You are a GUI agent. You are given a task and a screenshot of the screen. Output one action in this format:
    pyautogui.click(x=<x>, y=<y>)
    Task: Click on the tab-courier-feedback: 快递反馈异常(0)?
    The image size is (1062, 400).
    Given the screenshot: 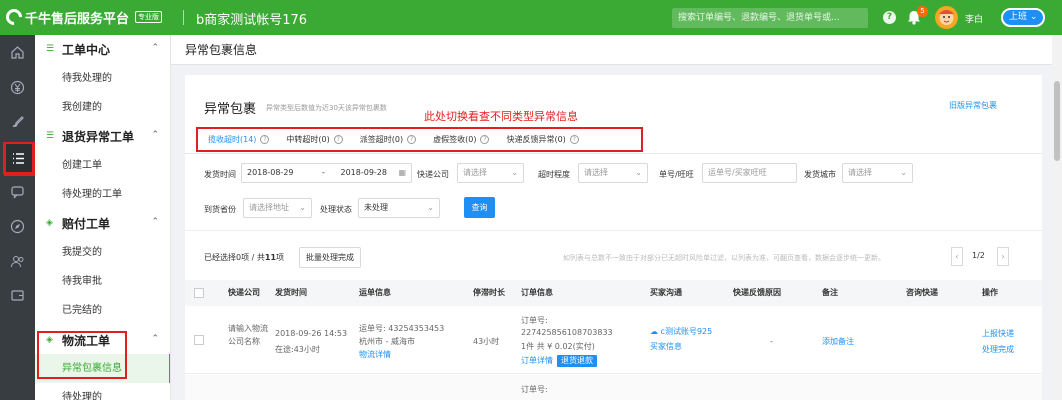 What is the action you would take?
    pyautogui.click(x=542, y=139)
    